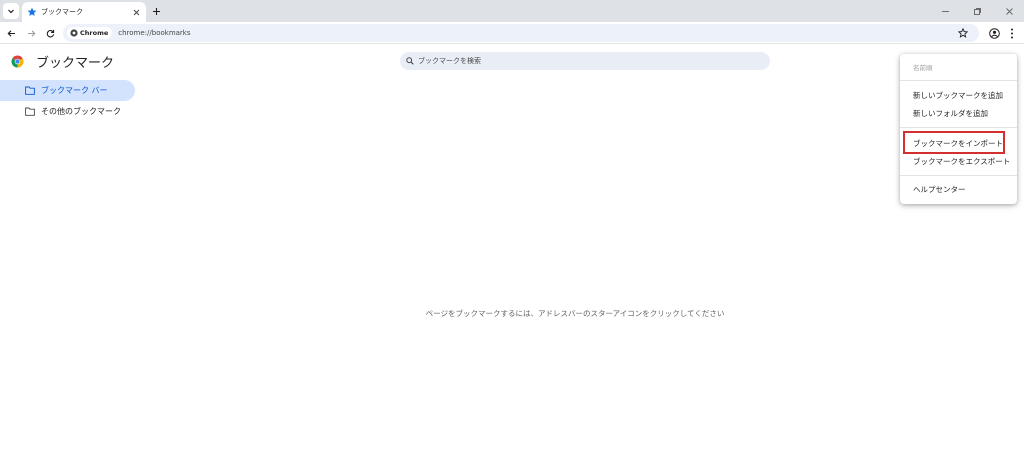 The width and height of the screenshot is (1024, 475). Describe the element at coordinates (954, 142) in the screenshot. I see `import-highlight-box` at that location.